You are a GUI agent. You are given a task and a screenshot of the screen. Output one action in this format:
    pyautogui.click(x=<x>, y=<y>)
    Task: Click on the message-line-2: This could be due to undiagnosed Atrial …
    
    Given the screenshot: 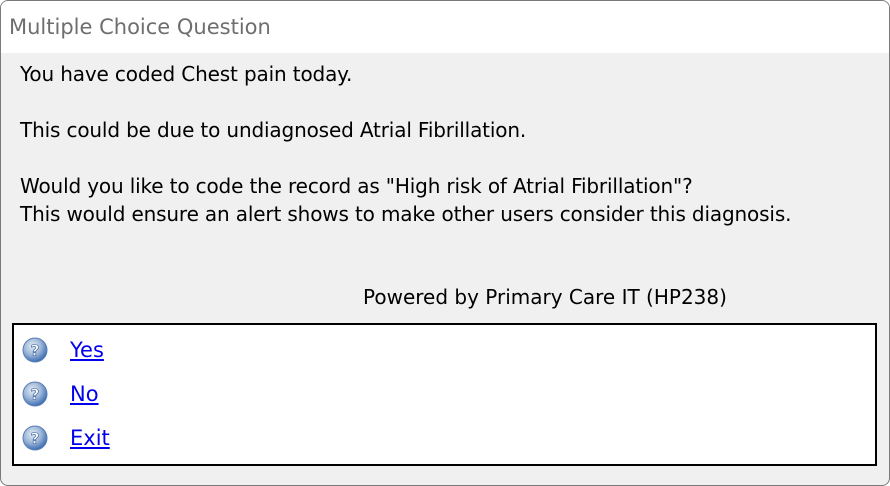 What is the action you would take?
    pyautogui.click(x=273, y=130)
    